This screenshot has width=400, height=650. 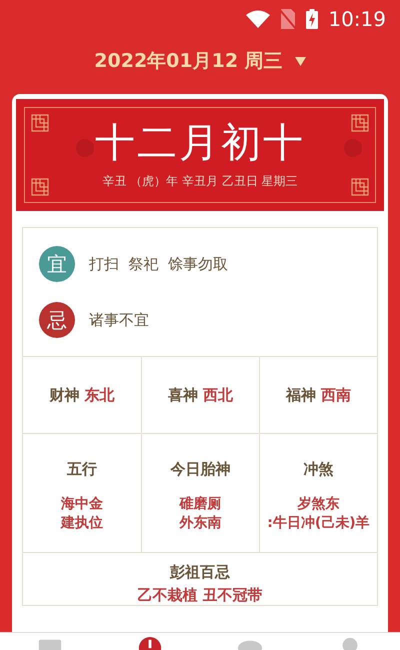 I want to click on detail-title: 冲煞, so click(x=319, y=469).